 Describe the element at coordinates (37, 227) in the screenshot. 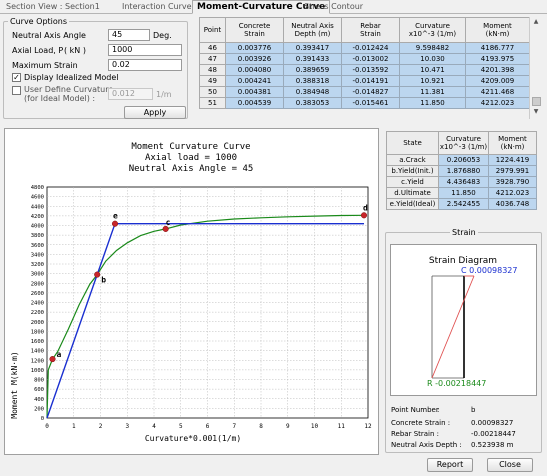

I see `y-tick-label: 4000` at that location.